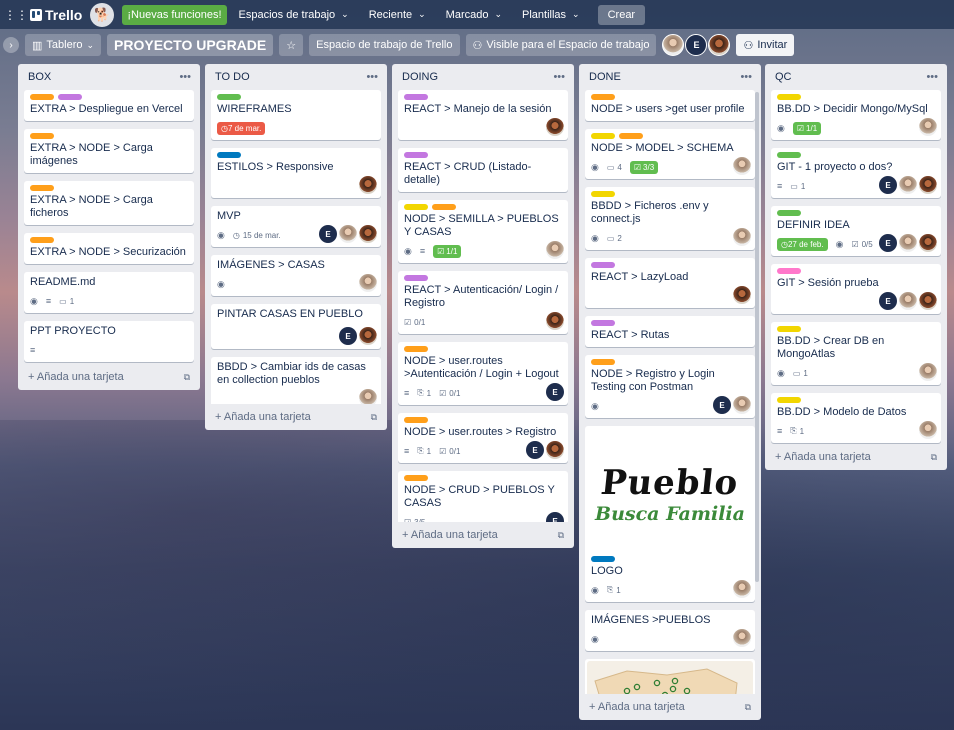  Describe the element at coordinates (856, 115) in the screenshot. I see `card: BB.DD > Decidir Mongo/MySql ◉ ☑ 1/1` at that location.